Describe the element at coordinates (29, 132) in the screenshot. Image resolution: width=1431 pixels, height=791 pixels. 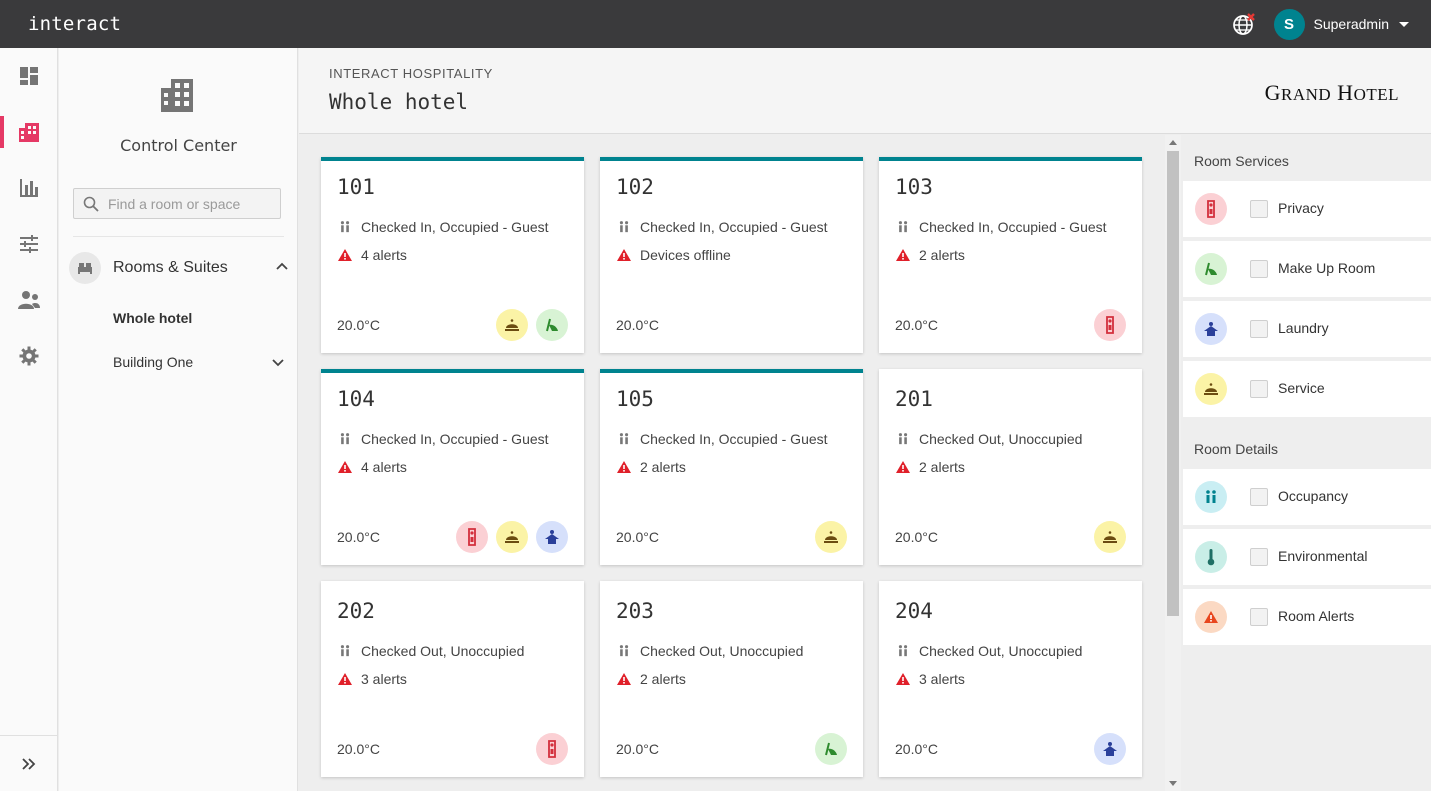
I see `rail-control-center` at that location.